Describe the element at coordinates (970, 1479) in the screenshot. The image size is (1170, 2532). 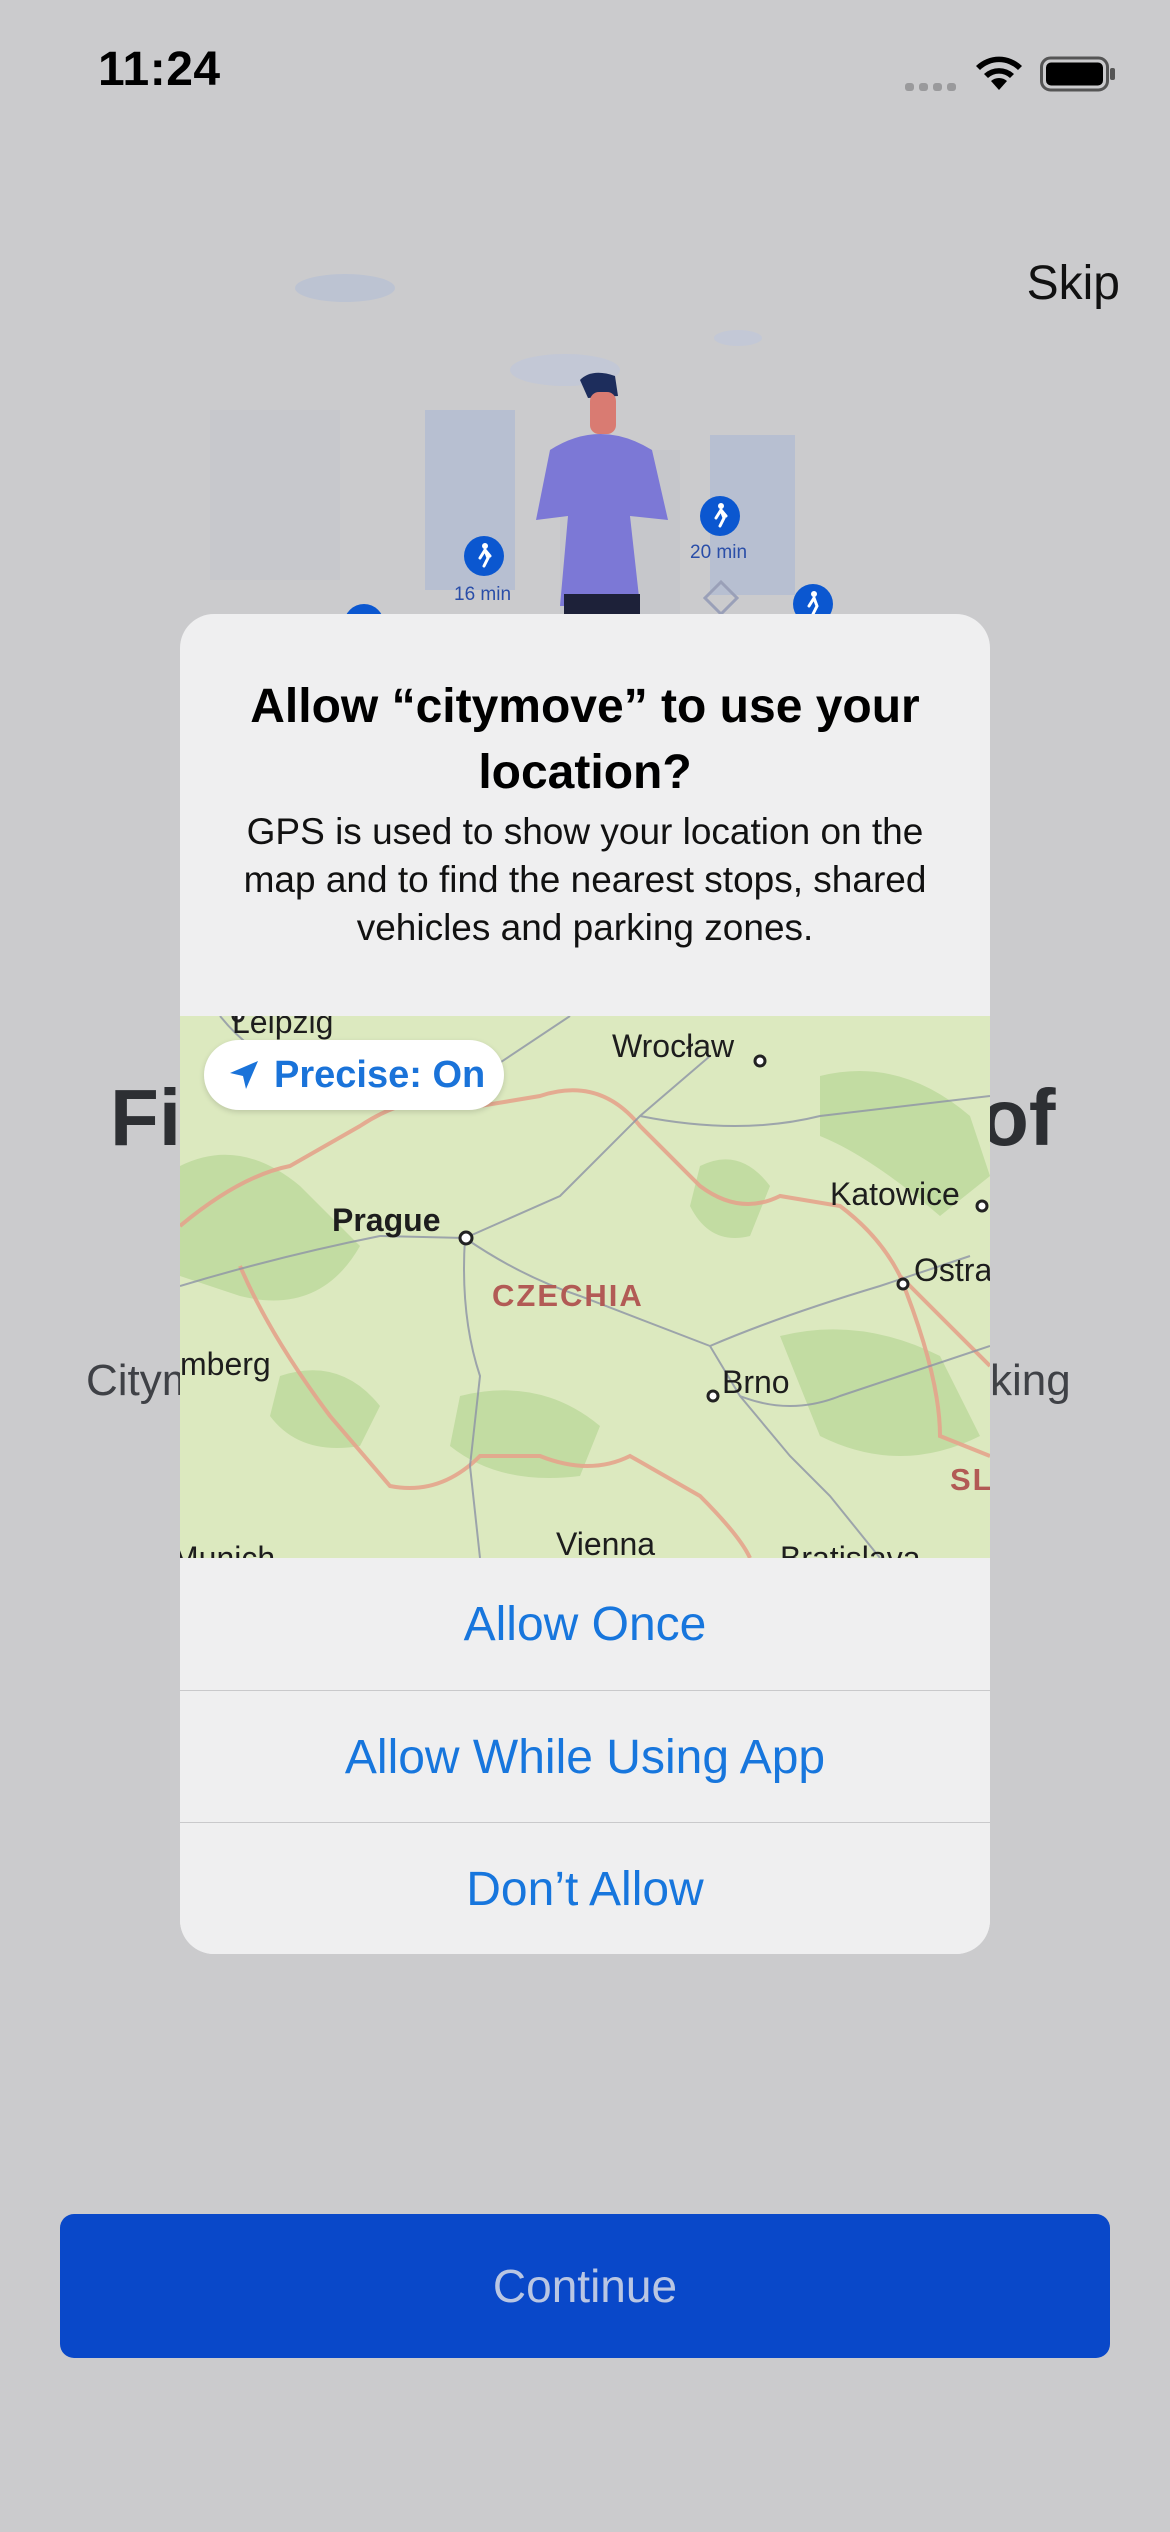
I see `map-country-label: SL` at that location.